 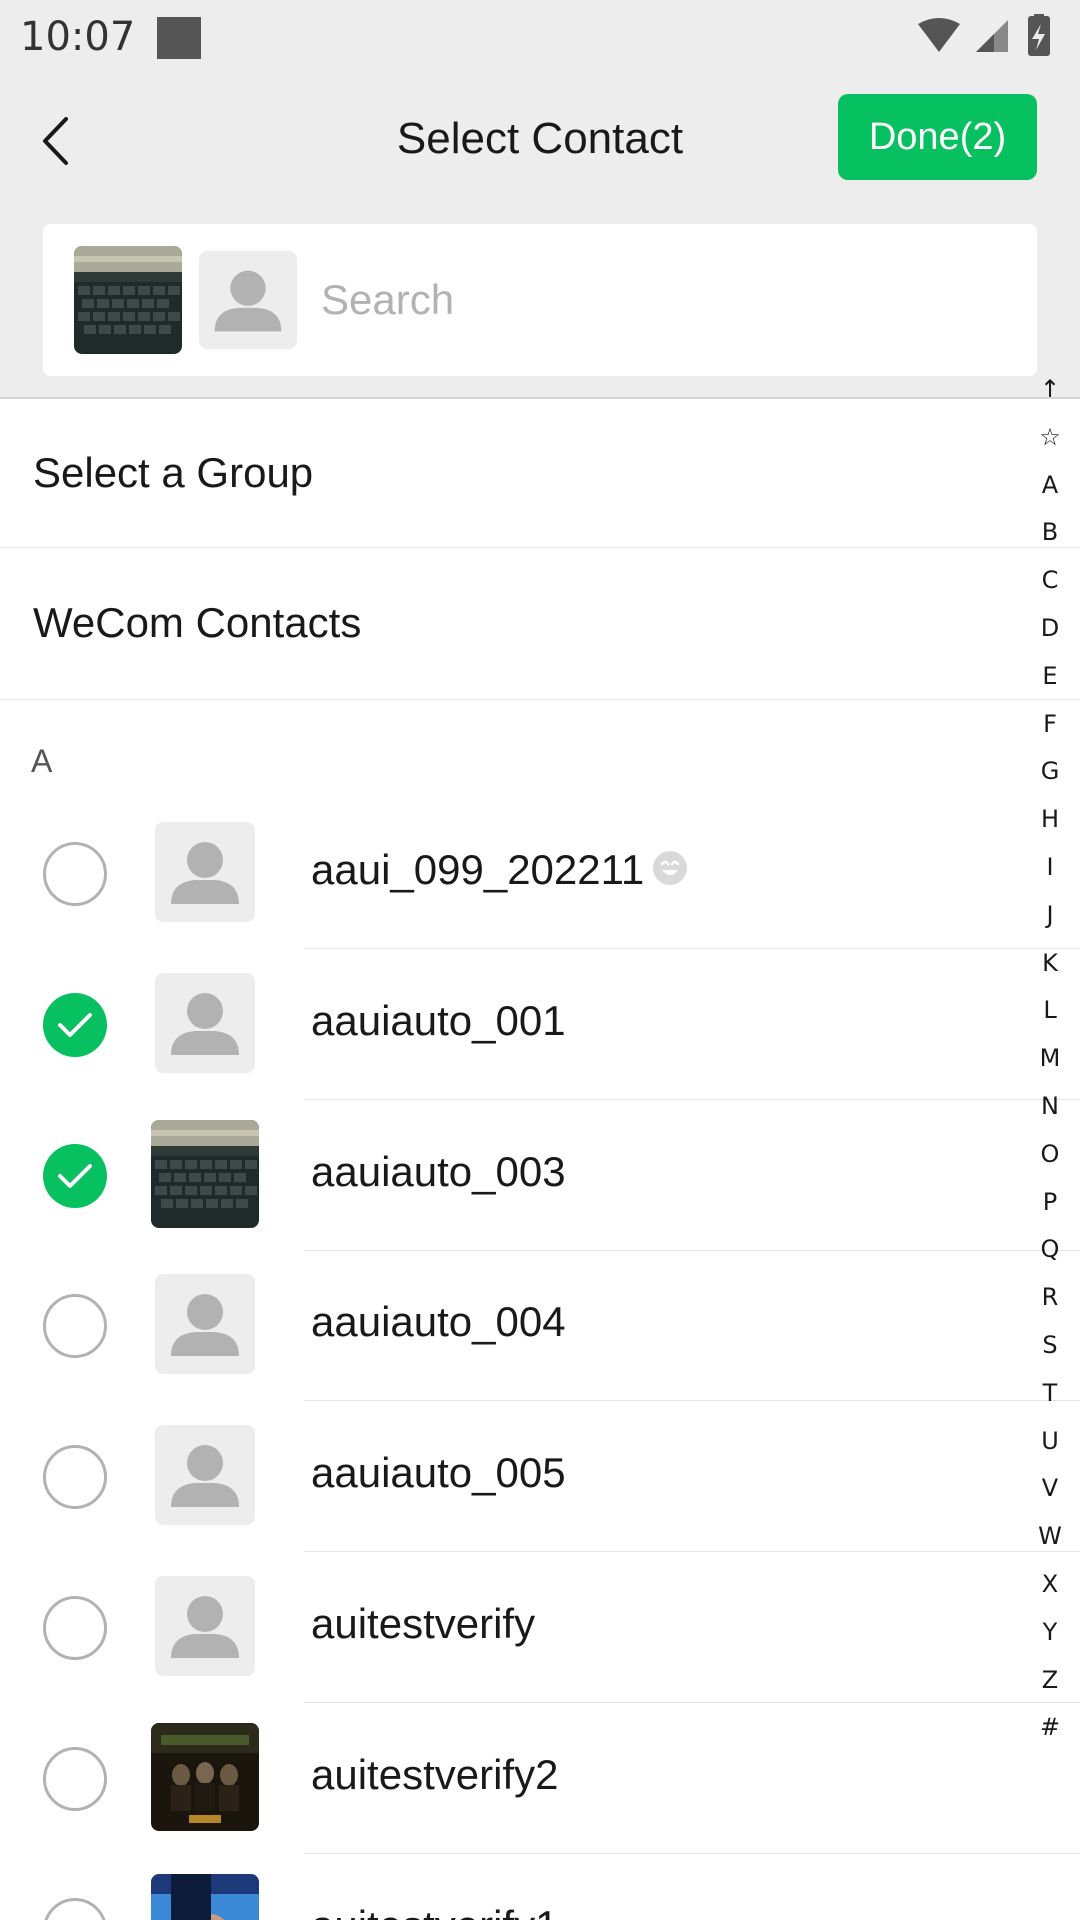 What do you see at coordinates (179, 38) in the screenshot?
I see `notification-icon` at bounding box center [179, 38].